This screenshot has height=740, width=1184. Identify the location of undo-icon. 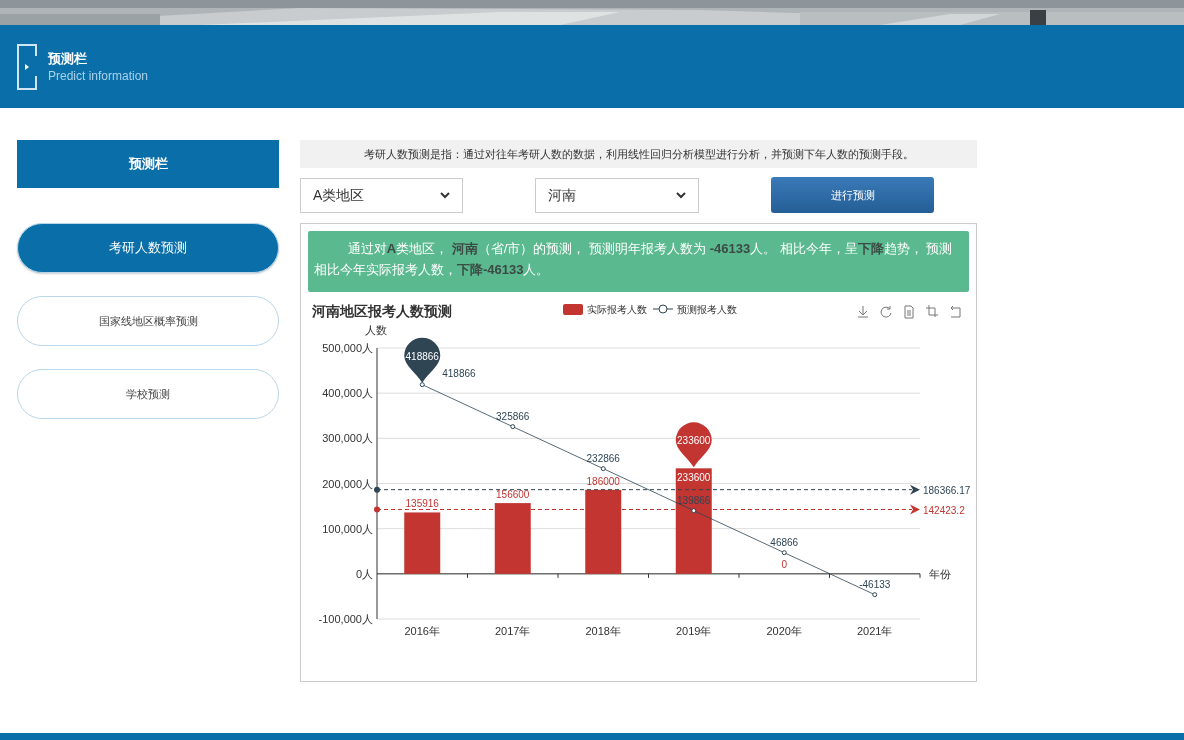
(955, 311).